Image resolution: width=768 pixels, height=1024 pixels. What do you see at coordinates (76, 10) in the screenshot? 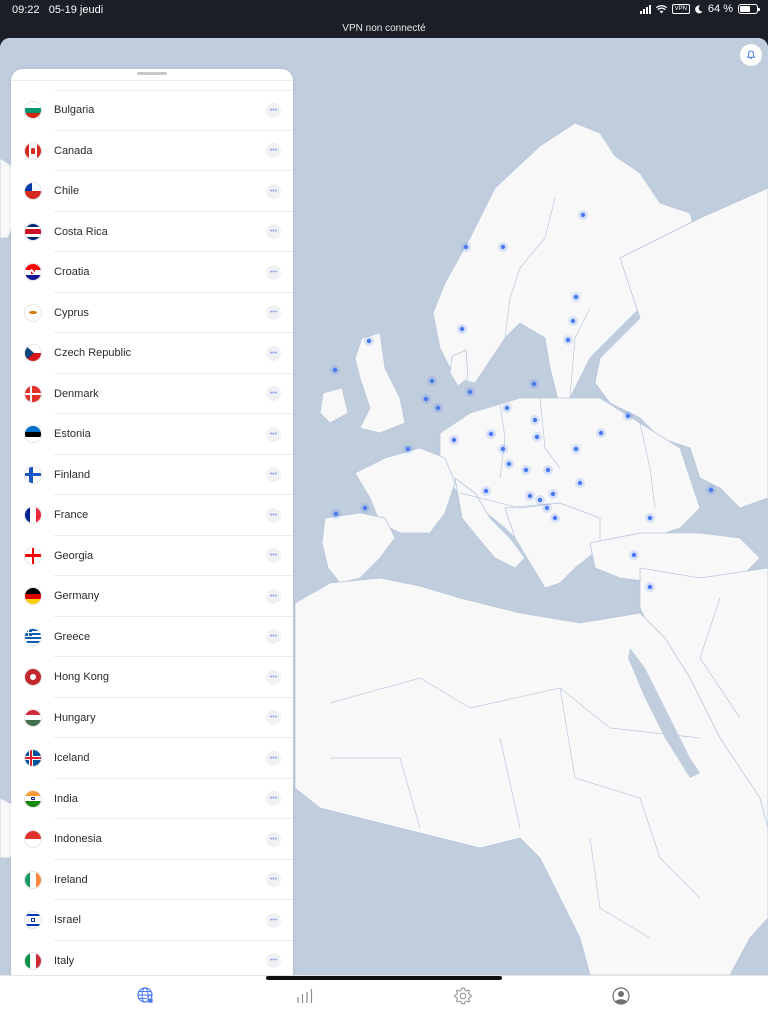
I see `status-date: 05-19 jeudi` at bounding box center [76, 10].